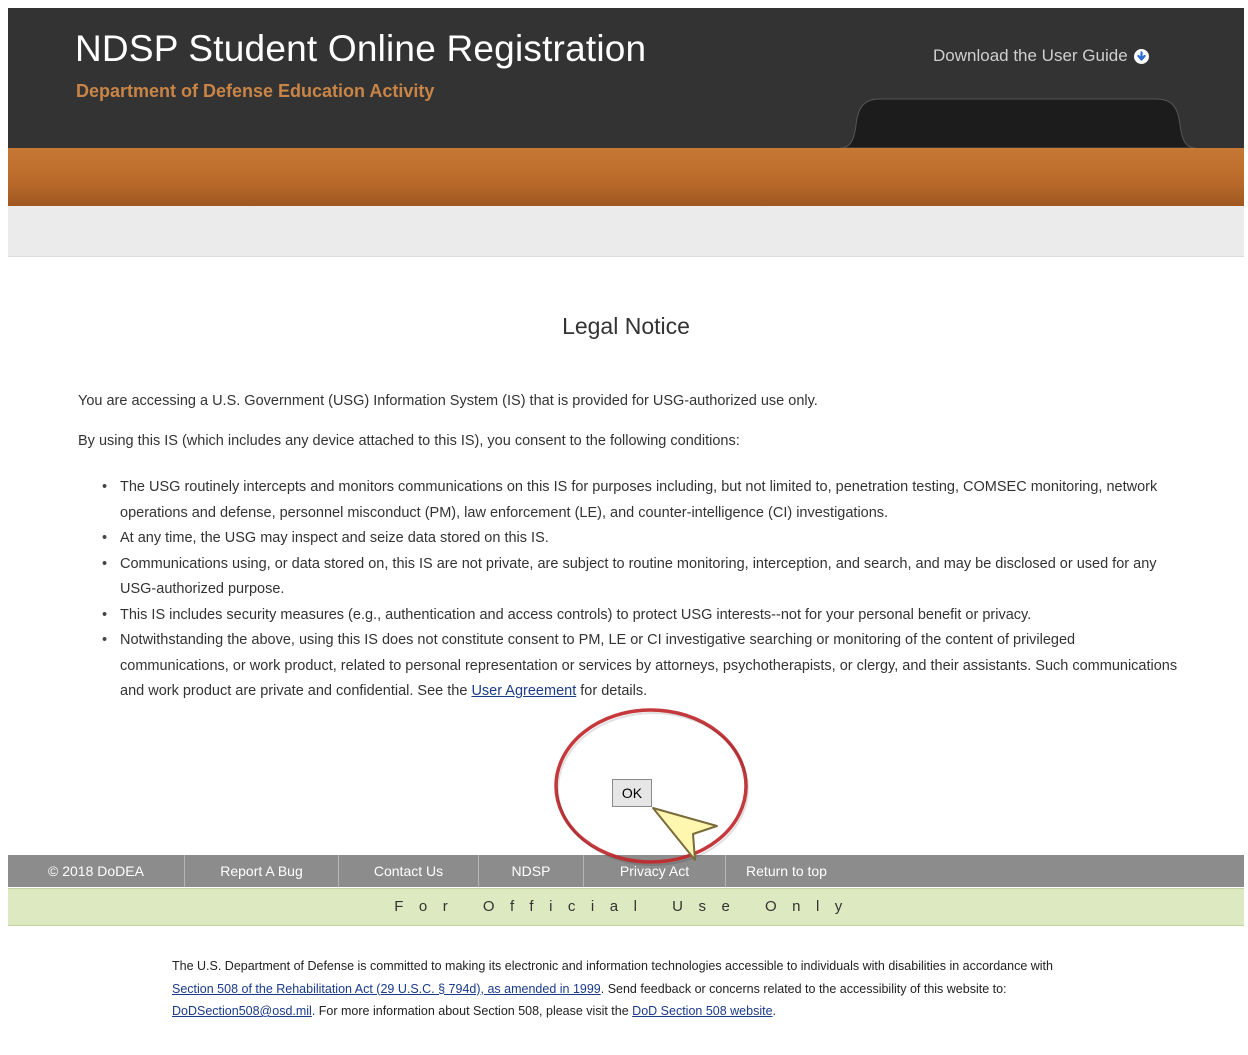 This screenshot has width=1248, height=1055. I want to click on footer-return-top-link: Return to top, so click(786, 871).